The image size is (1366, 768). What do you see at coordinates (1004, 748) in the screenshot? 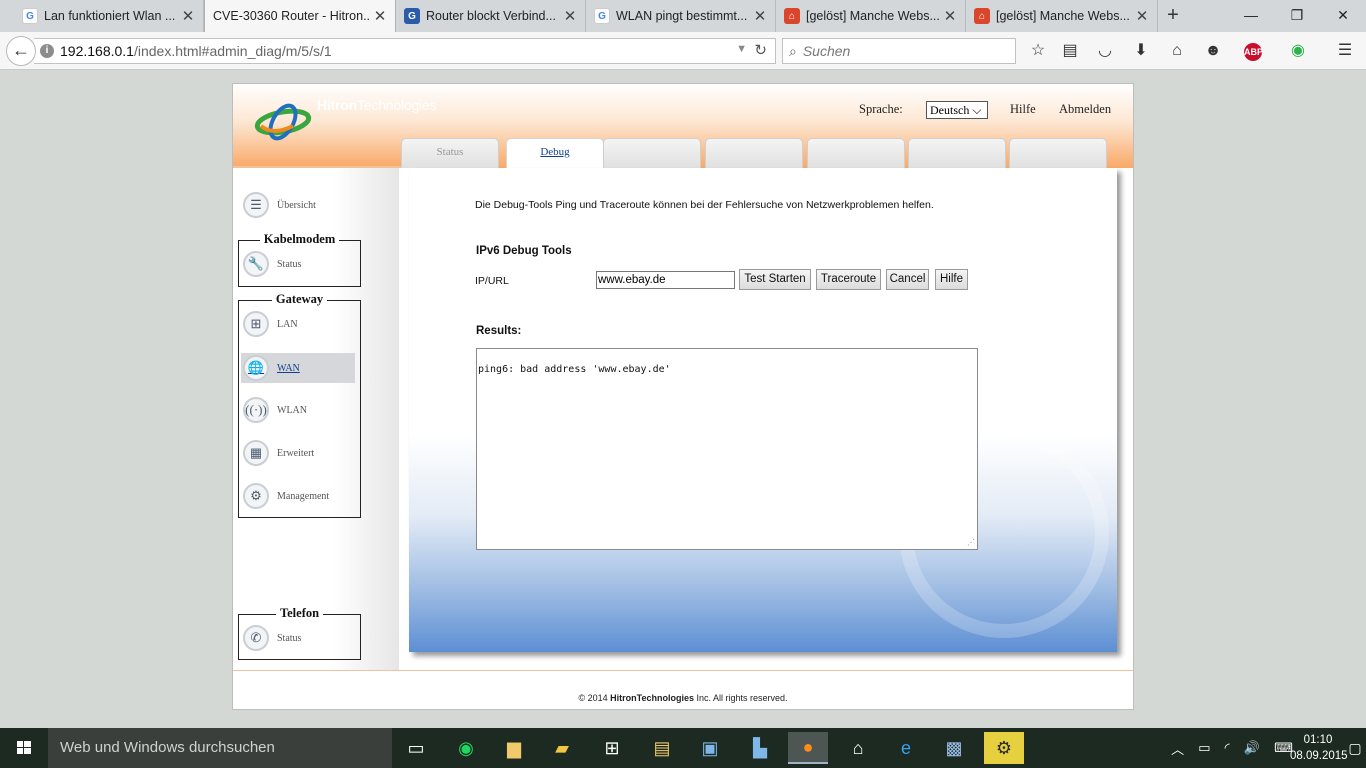
I see `settings-app-icon: ⚙` at bounding box center [1004, 748].